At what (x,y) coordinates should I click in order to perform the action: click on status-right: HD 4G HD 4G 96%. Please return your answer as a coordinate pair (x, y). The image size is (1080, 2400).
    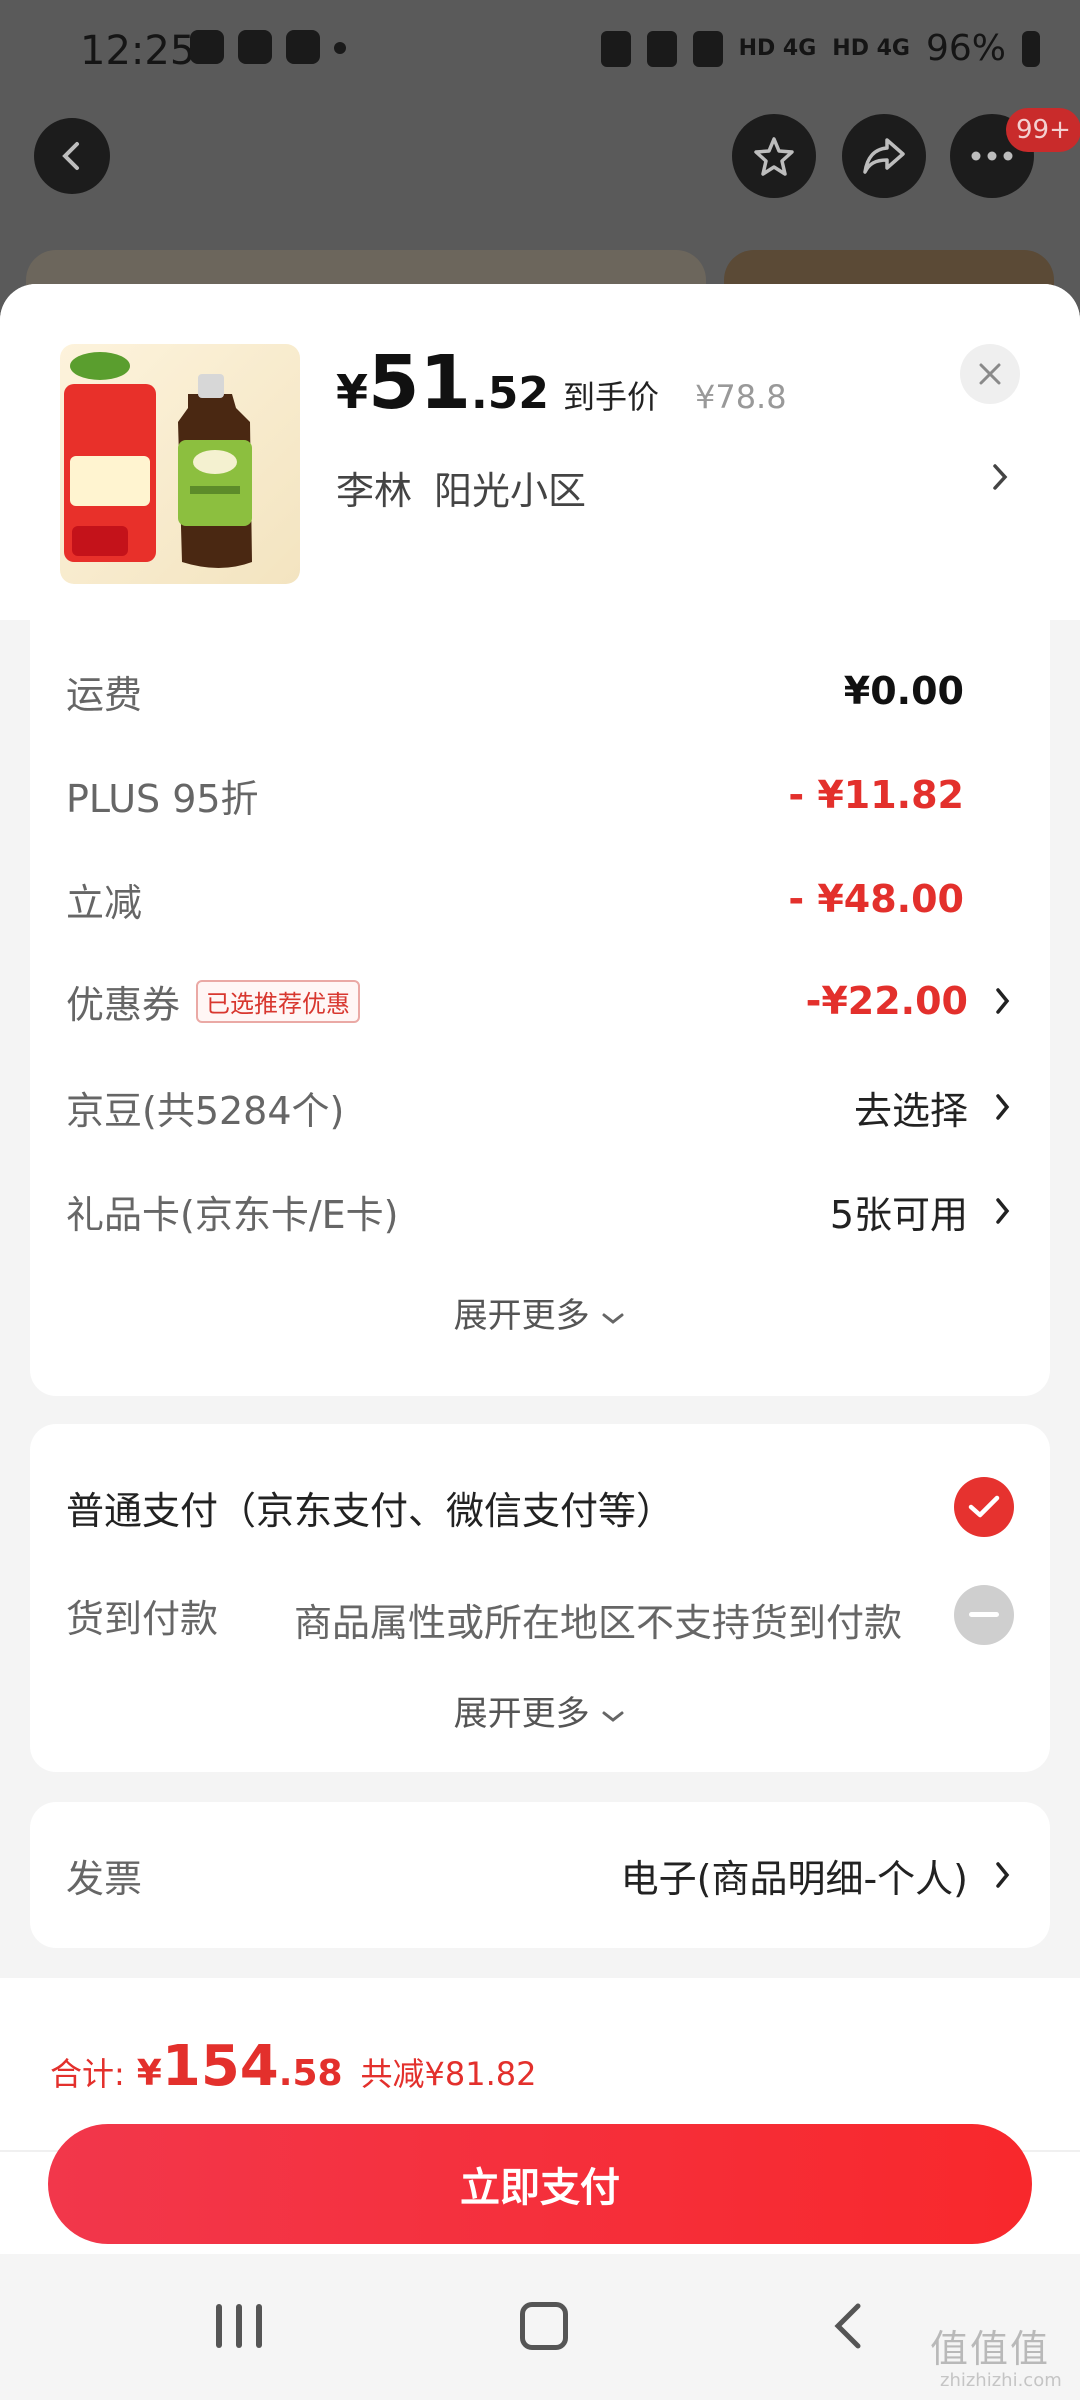
    Looking at the image, I should click on (820, 48).